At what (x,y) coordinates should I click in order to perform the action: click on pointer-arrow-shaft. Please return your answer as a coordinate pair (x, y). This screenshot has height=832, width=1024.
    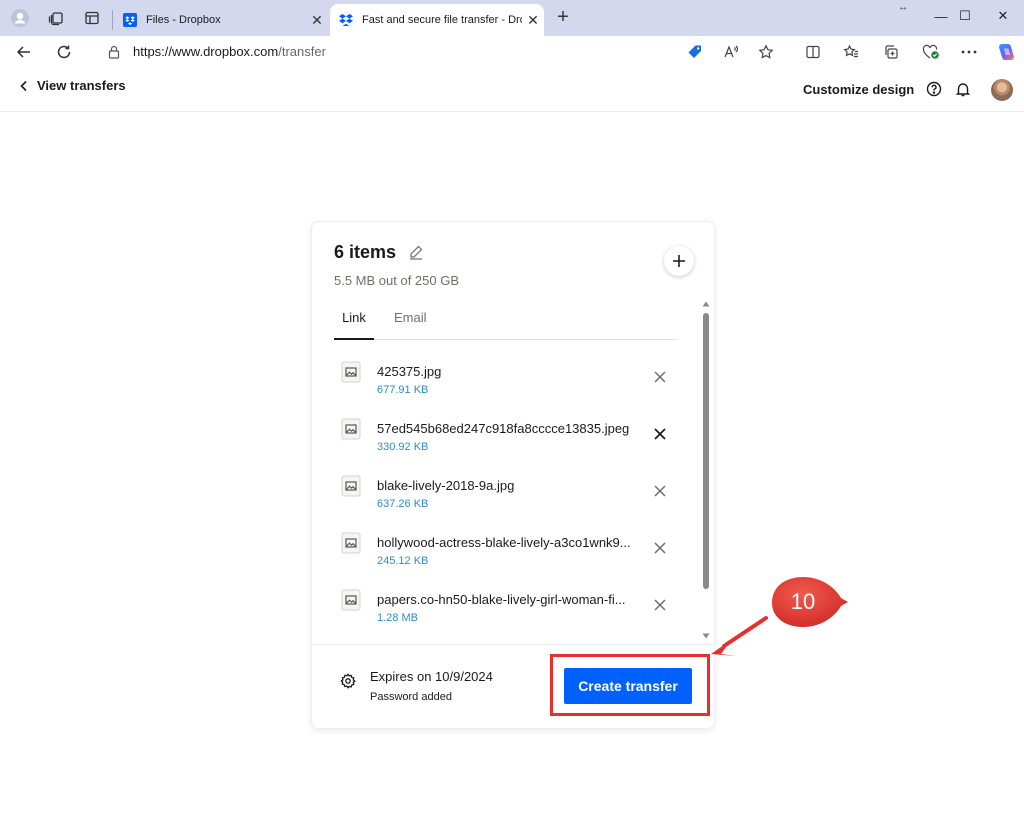
    Looking at the image, I should click on (745, 632).